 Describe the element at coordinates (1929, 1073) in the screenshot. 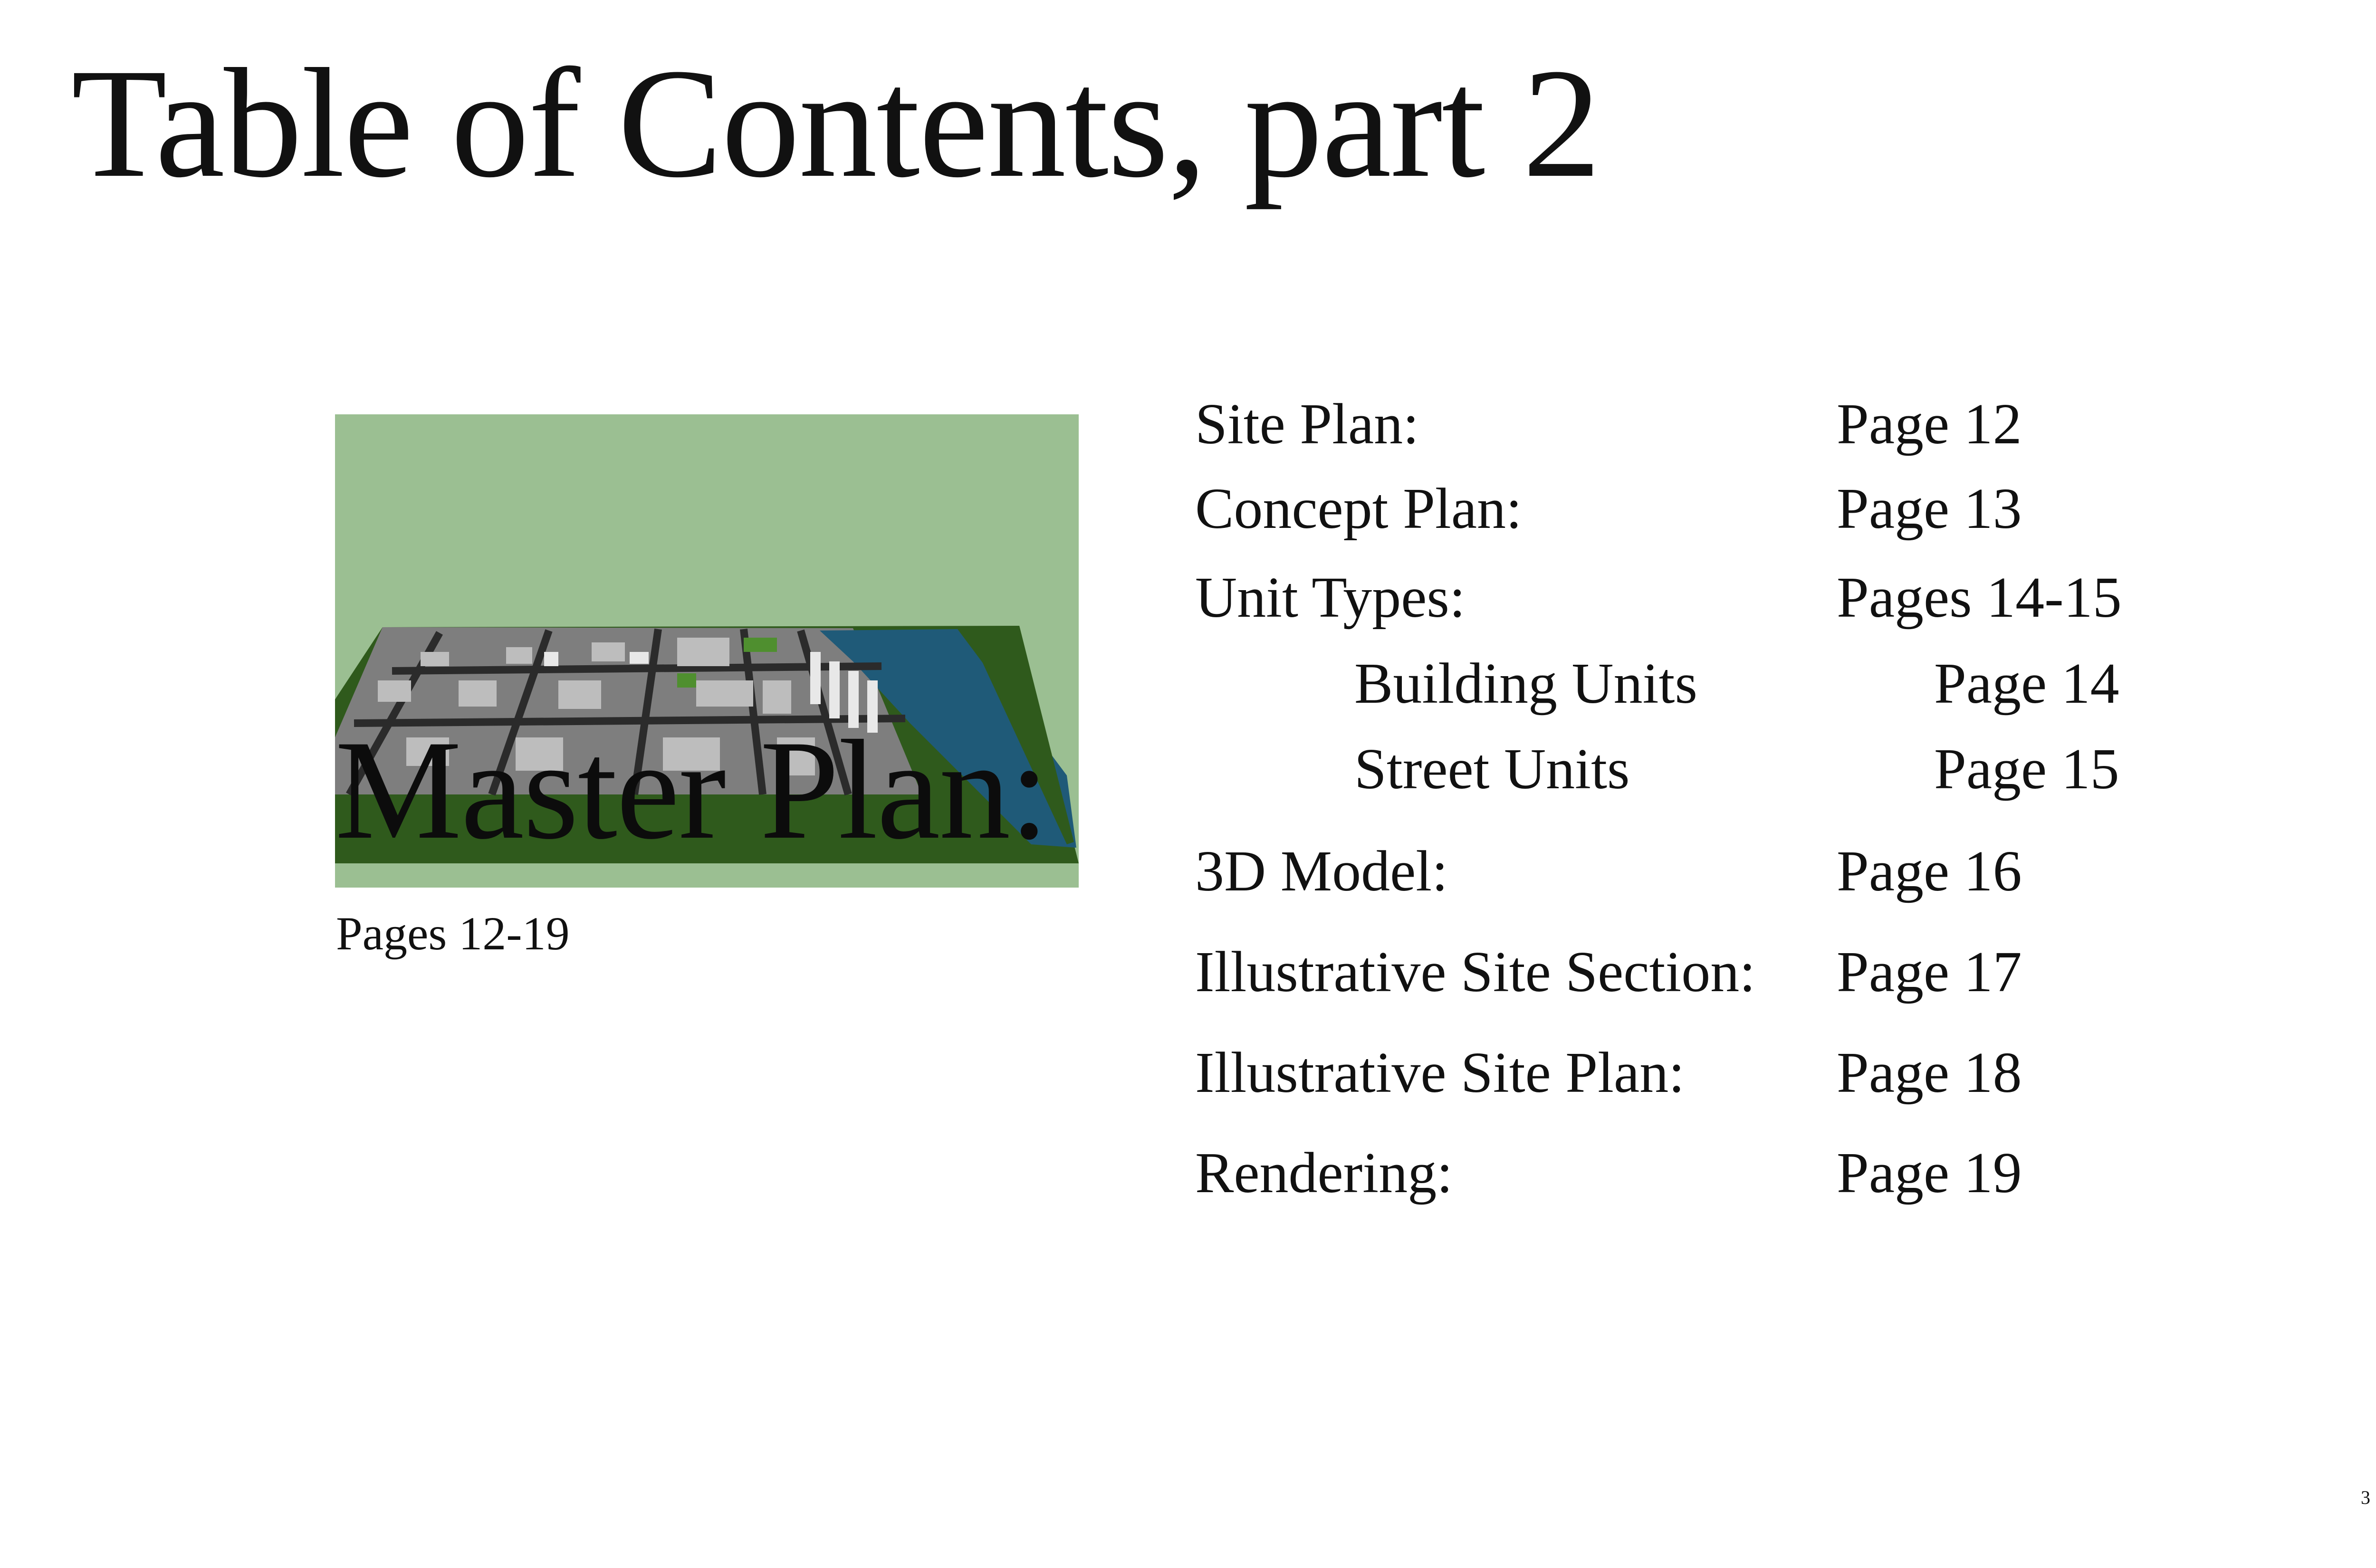

I see `toc-page: Page 18` at that location.